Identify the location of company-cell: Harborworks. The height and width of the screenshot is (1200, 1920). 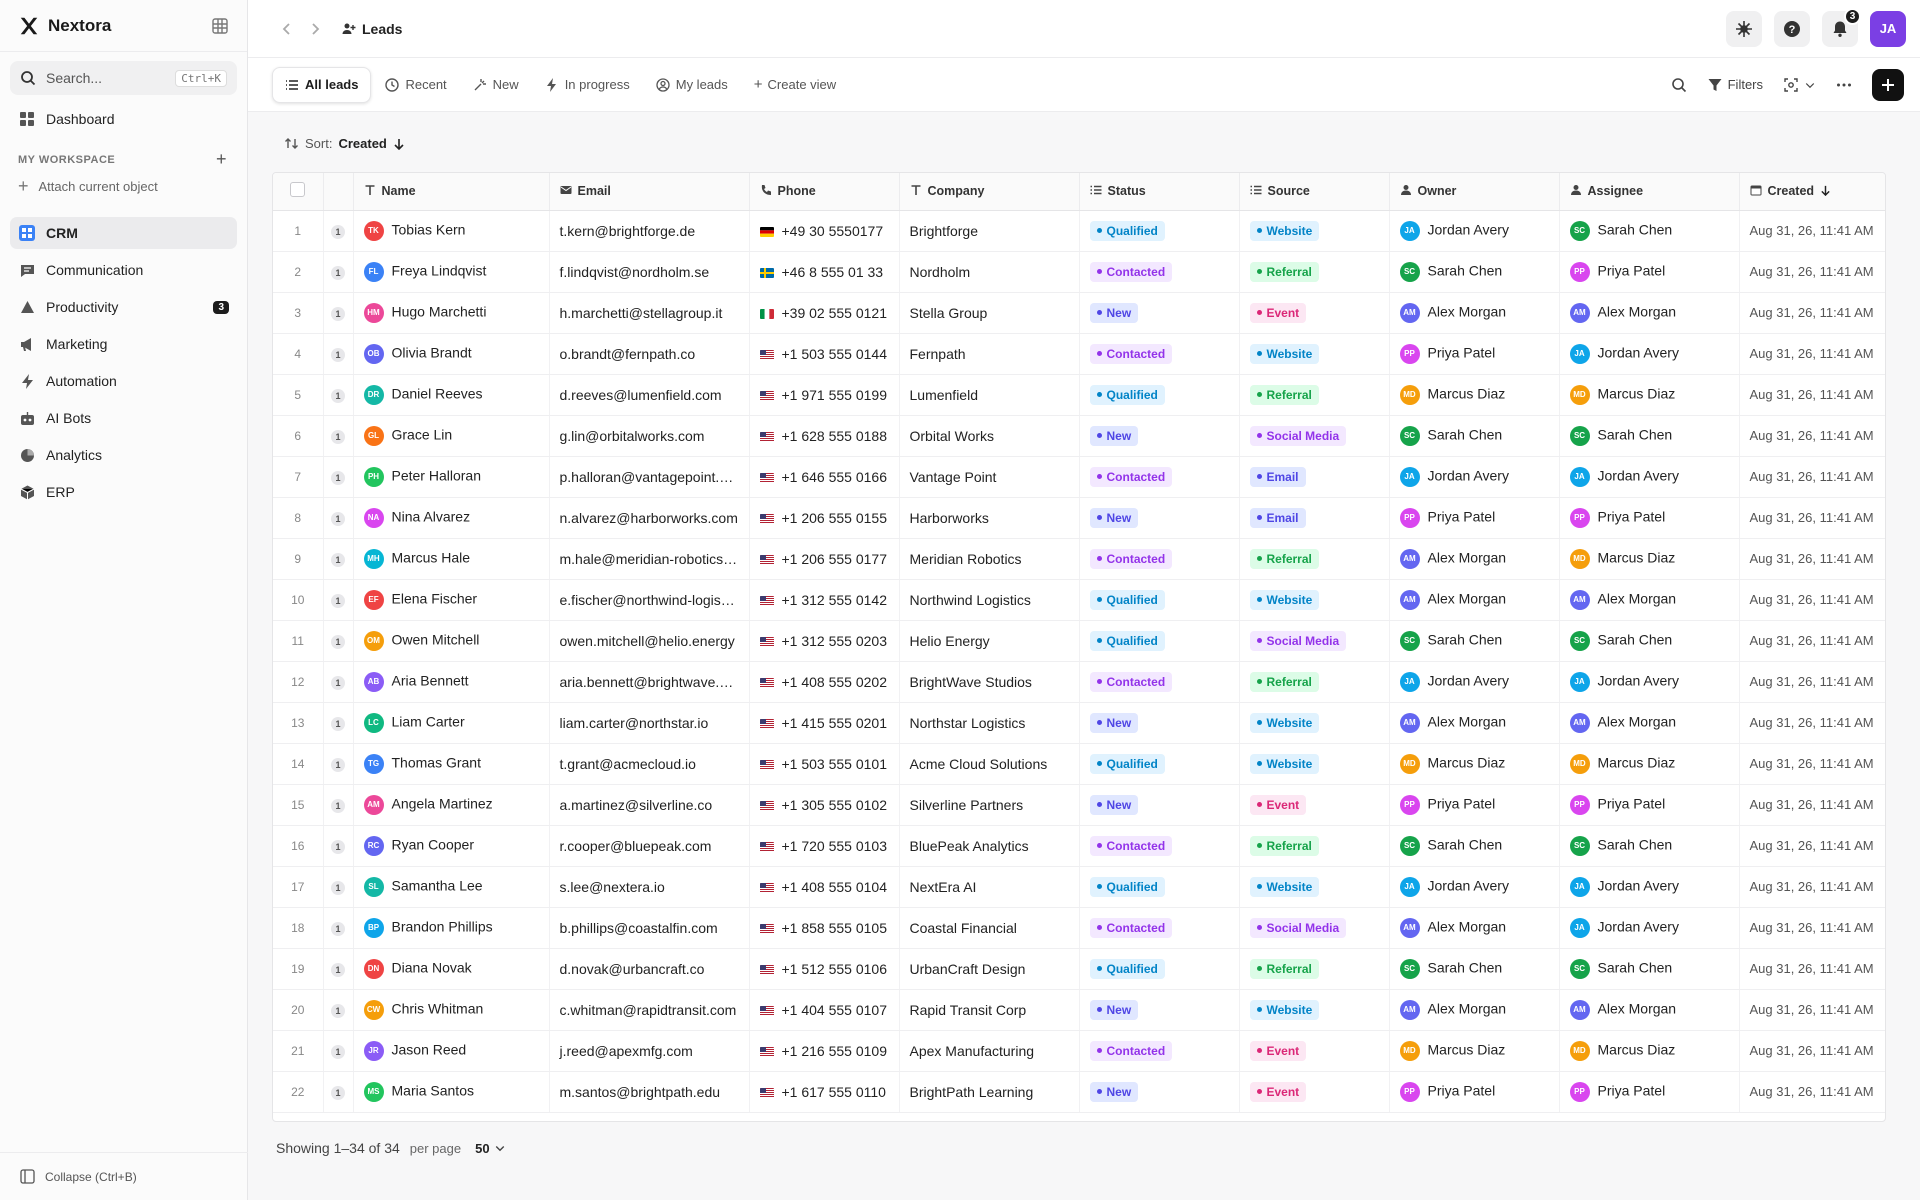
(989, 518).